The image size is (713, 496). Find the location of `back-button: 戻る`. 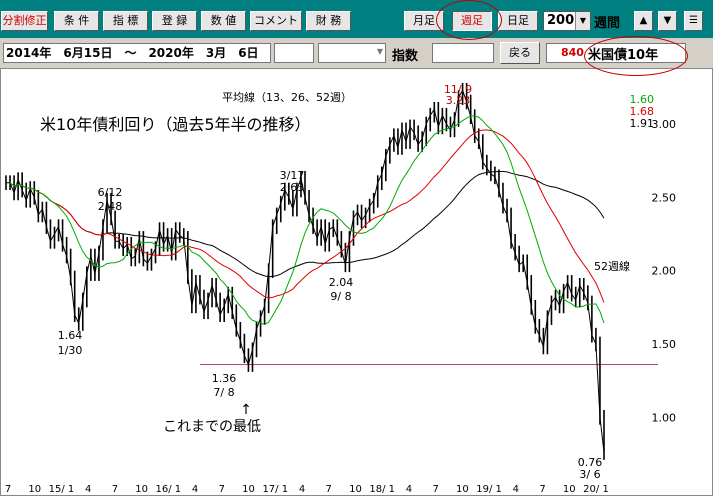

back-button: 戻る is located at coordinates (520, 53).